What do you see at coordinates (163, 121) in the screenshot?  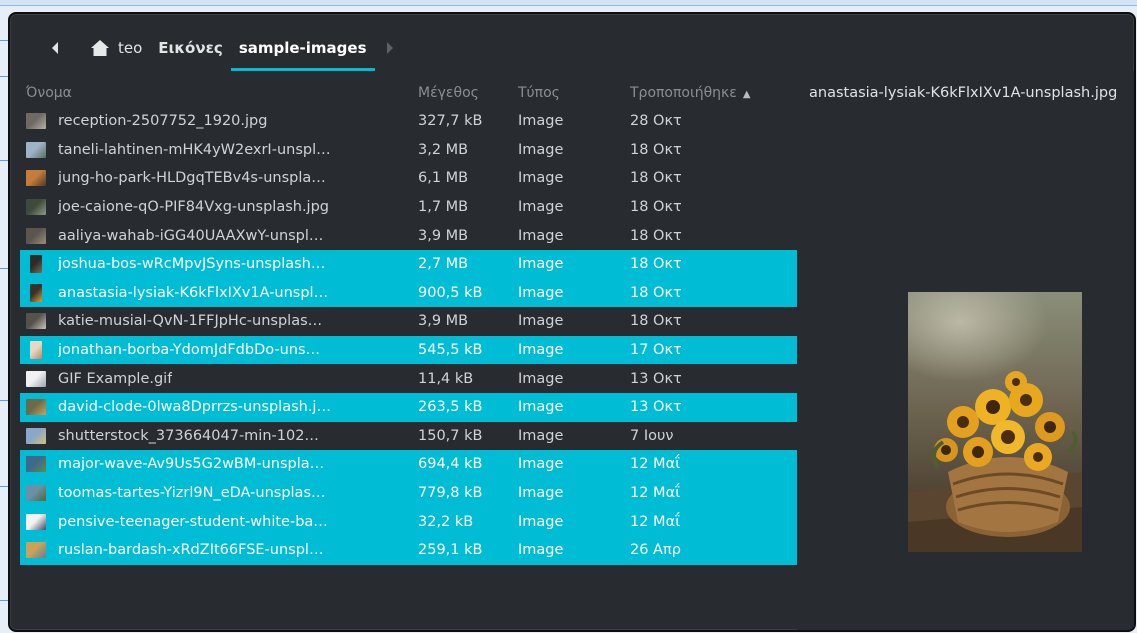 I see `file-name: reception-2507752_1920.jpg` at bounding box center [163, 121].